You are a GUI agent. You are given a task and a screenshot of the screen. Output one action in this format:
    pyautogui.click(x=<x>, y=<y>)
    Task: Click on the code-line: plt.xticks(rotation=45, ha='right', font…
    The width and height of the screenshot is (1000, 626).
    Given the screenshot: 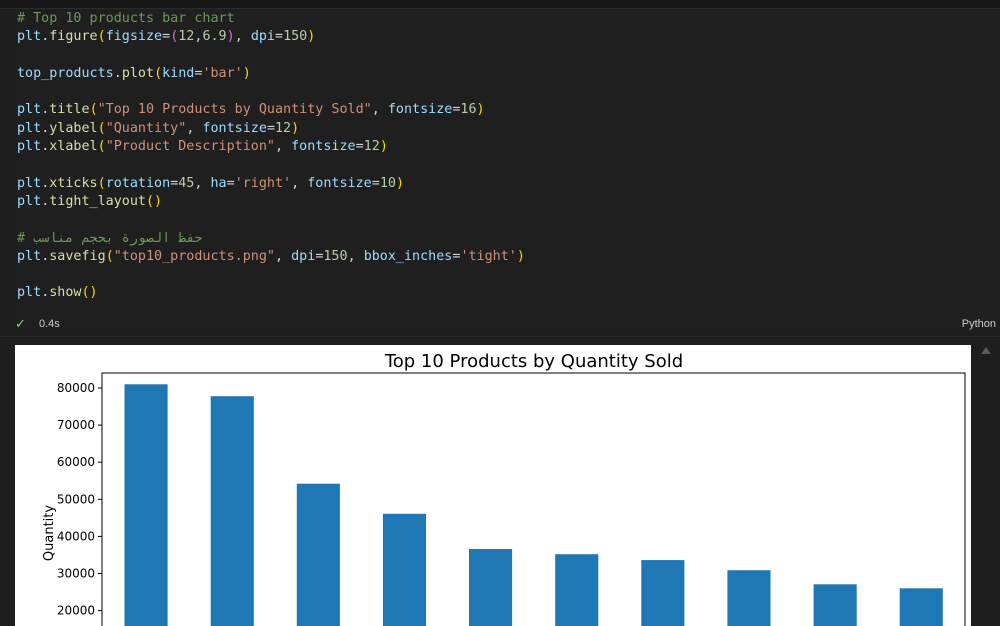 What is the action you would take?
    pyautogui.click(x=271, y=184)
    